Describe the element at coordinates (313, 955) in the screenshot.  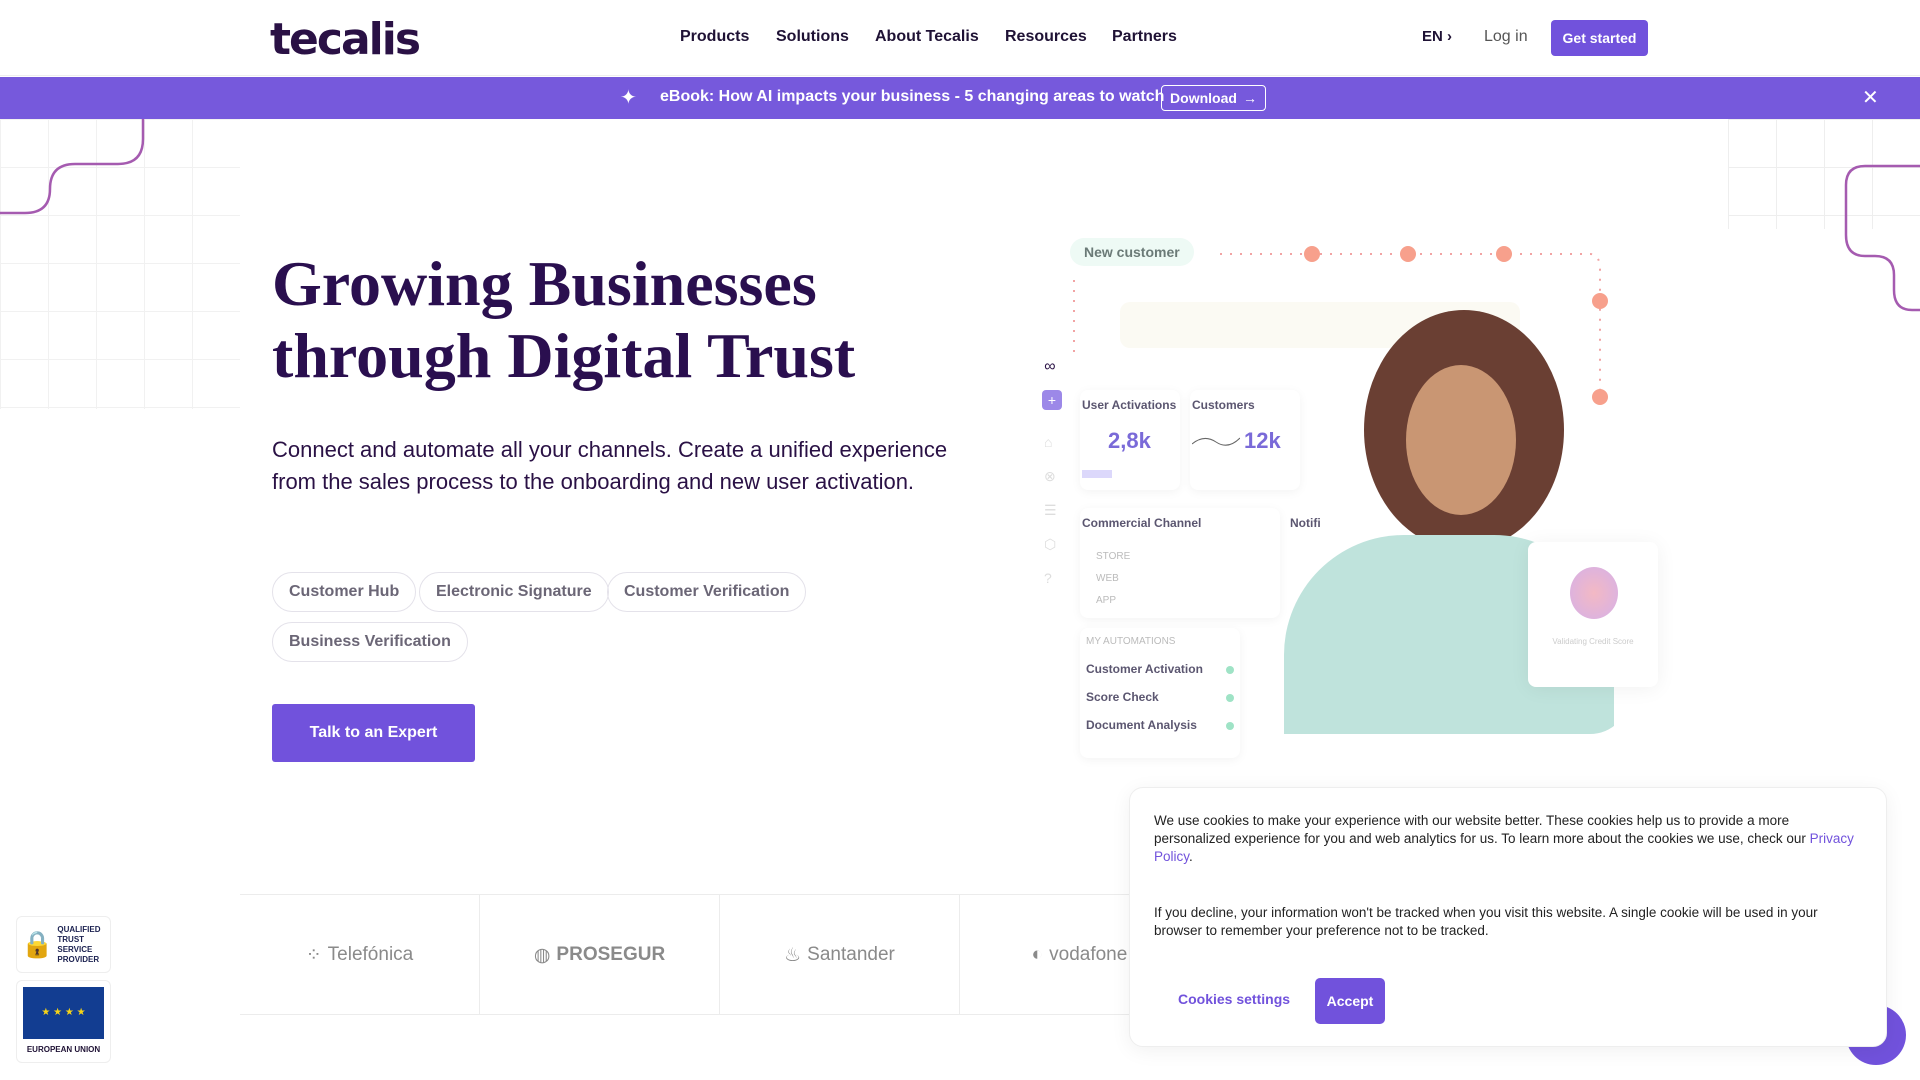
I see `telefonica-icon: ⁘` at that location.